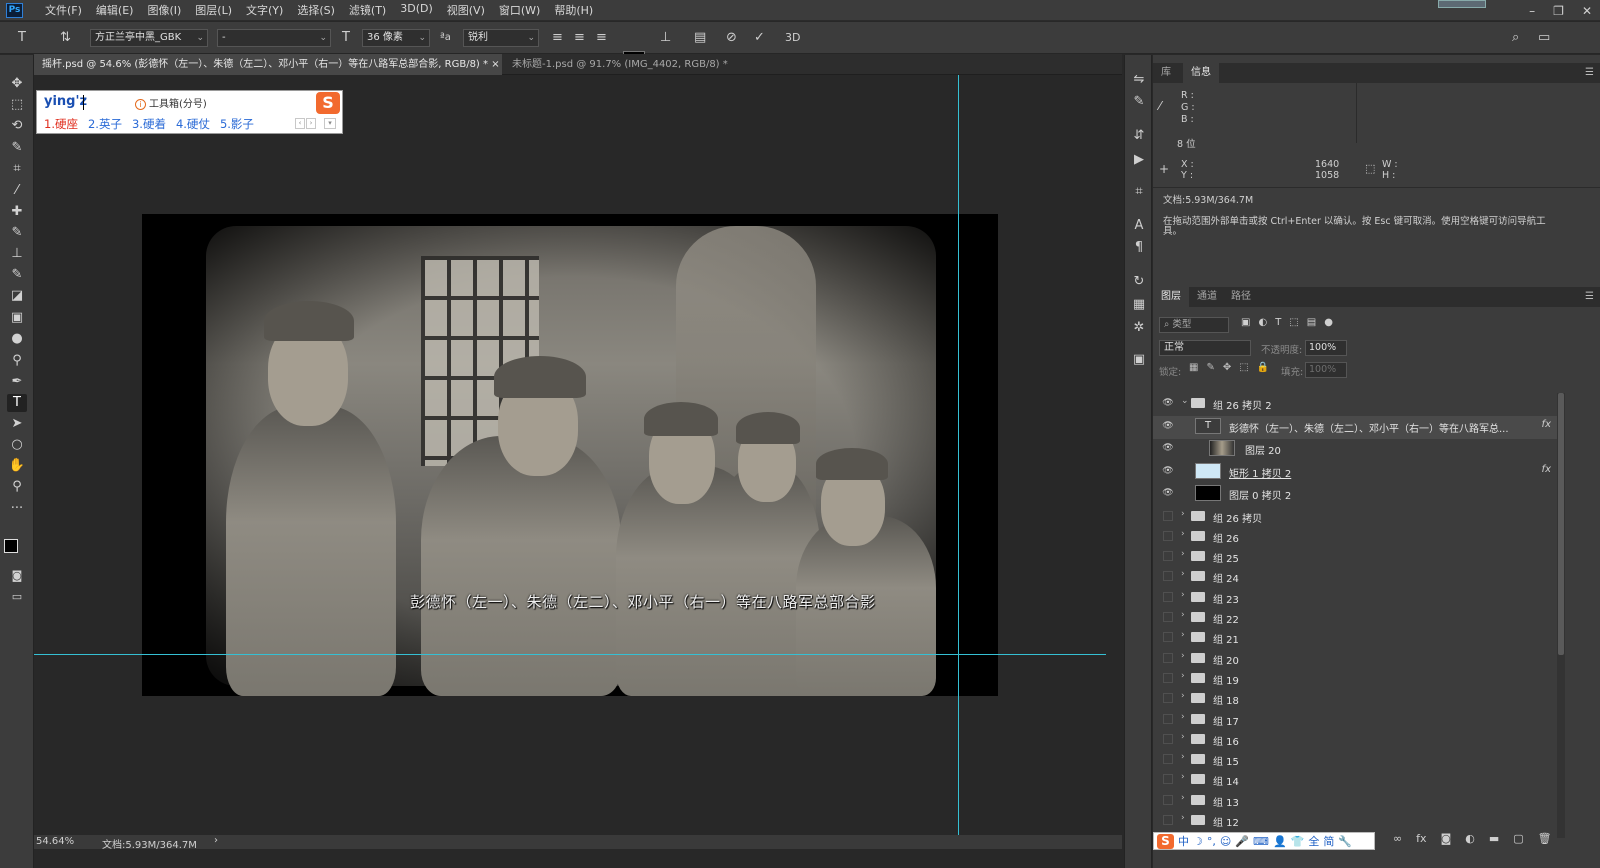 The height and width of the screenshot is (868, 1600). Describe the element at coordinates (1226, 659) in the screenshot. I see `layer-name: 组 20` at that location.